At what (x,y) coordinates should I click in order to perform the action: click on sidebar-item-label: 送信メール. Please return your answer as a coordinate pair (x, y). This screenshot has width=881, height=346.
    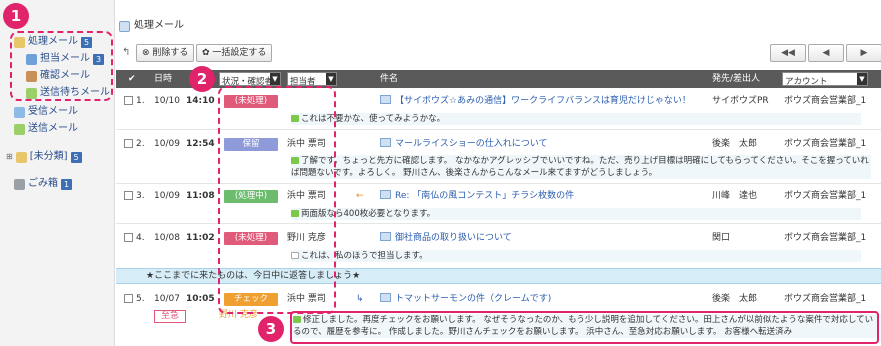
    Looking at the image, I should click on (53, 128).